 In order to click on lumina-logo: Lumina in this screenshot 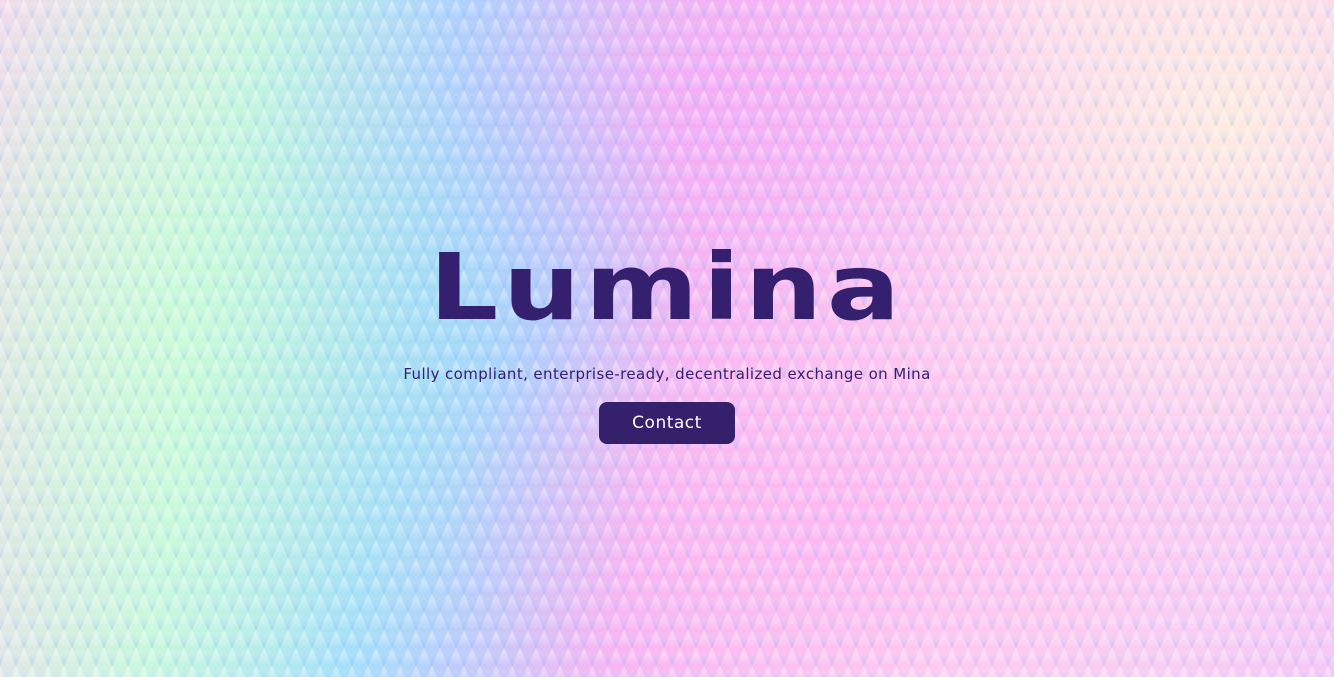, I will do `click(667, 287)`.